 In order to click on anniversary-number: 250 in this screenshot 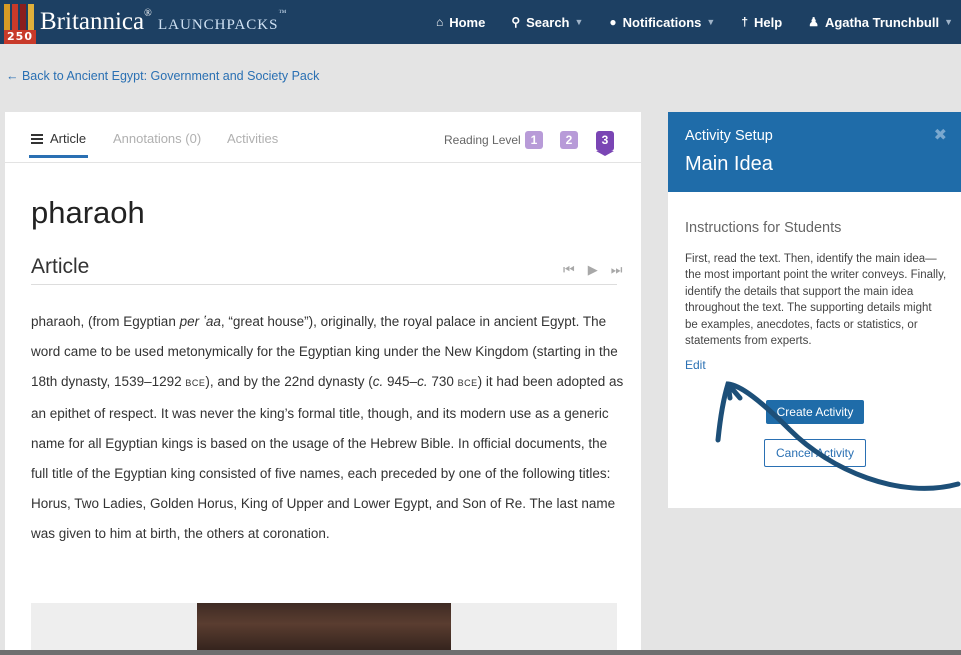, I will do `click(20, 37)`.